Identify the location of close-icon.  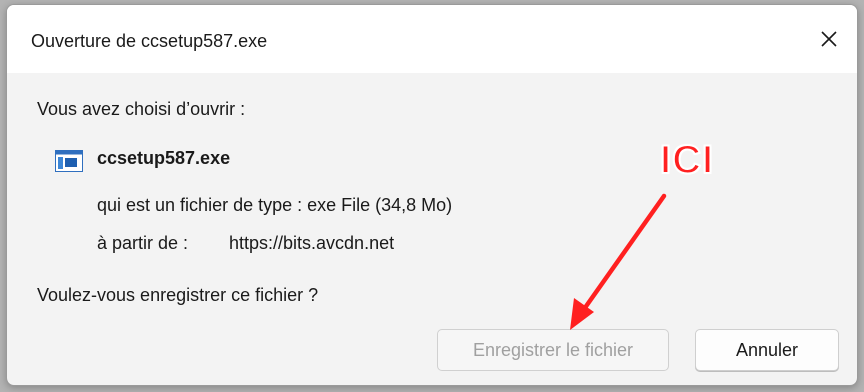
(829, 39).